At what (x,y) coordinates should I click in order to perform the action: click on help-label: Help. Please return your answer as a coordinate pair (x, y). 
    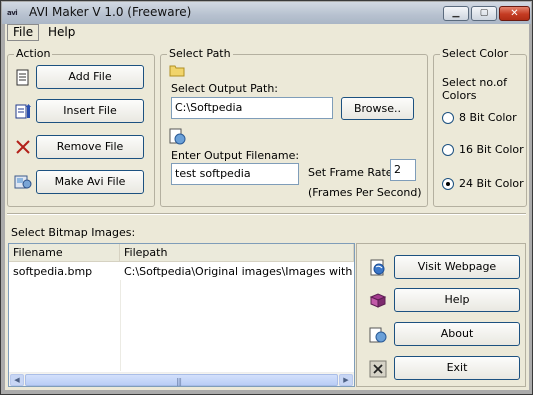
    Looking at the image, I should click on (457, 299).